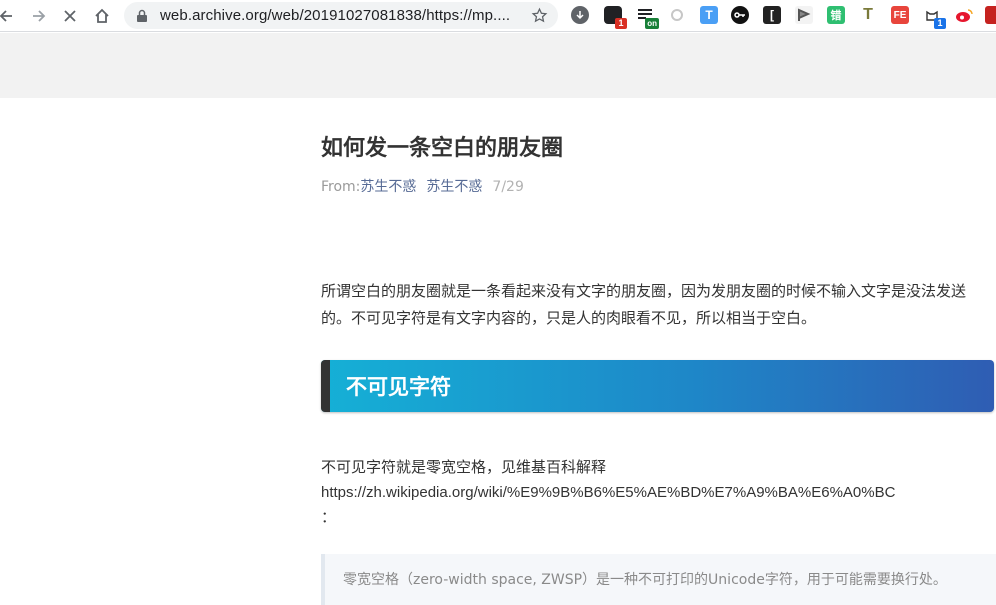 Image resolution: width=996 pixels, height=605 pixels. I want to click on definition-colon: ：, so click(329, 517).